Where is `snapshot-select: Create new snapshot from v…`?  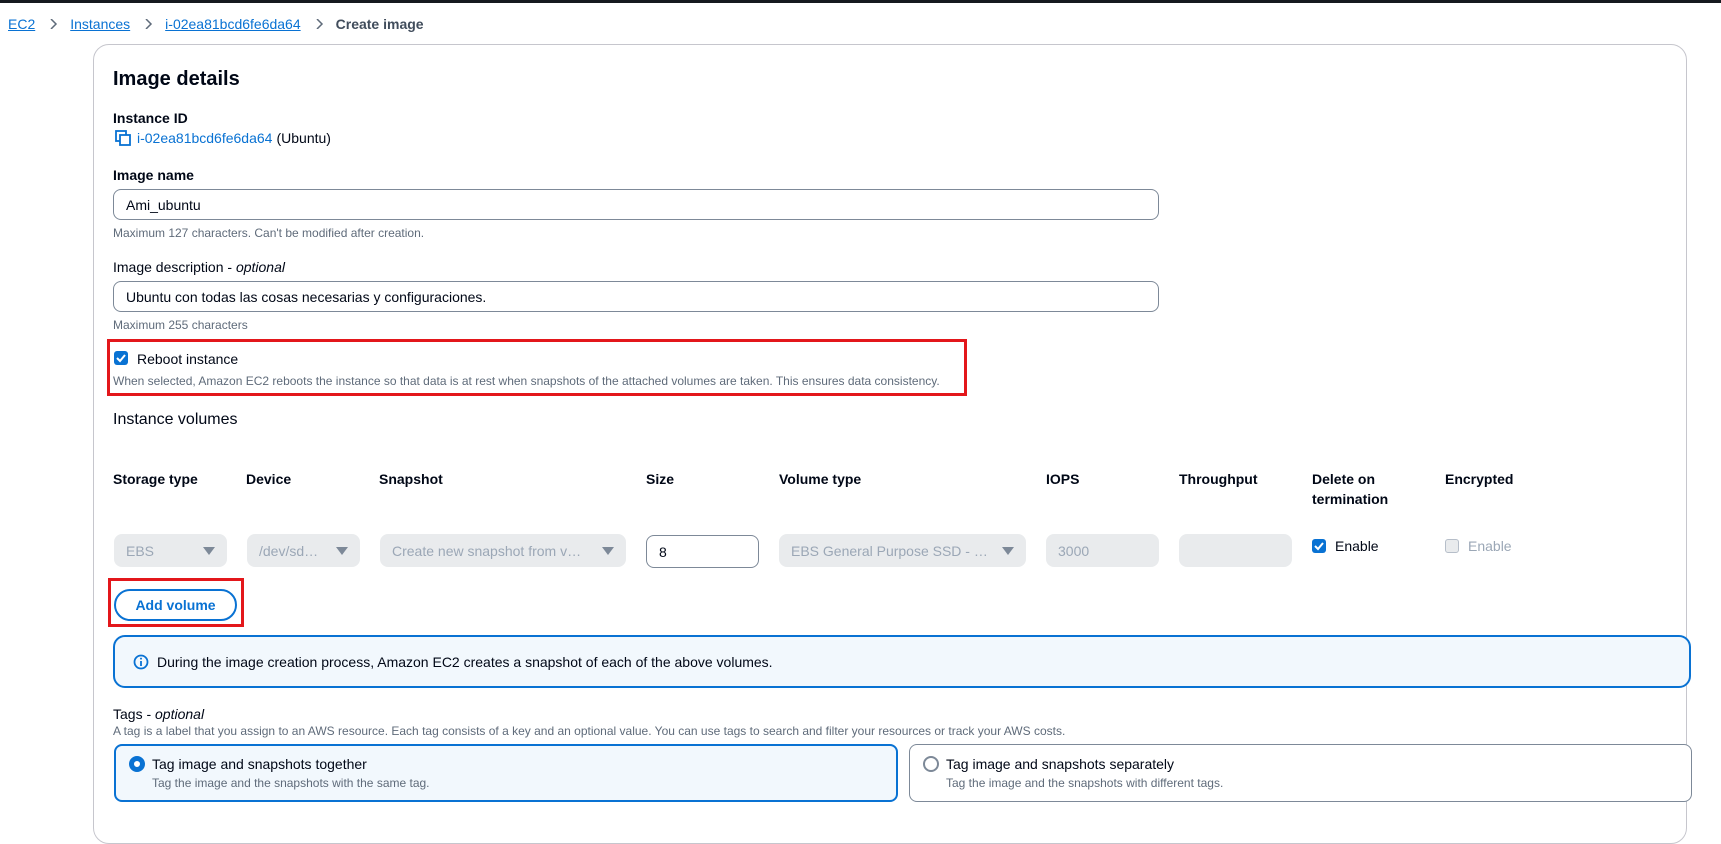 snapshot-select: Create new snapshot from v… is located at coordinates (503, 550).